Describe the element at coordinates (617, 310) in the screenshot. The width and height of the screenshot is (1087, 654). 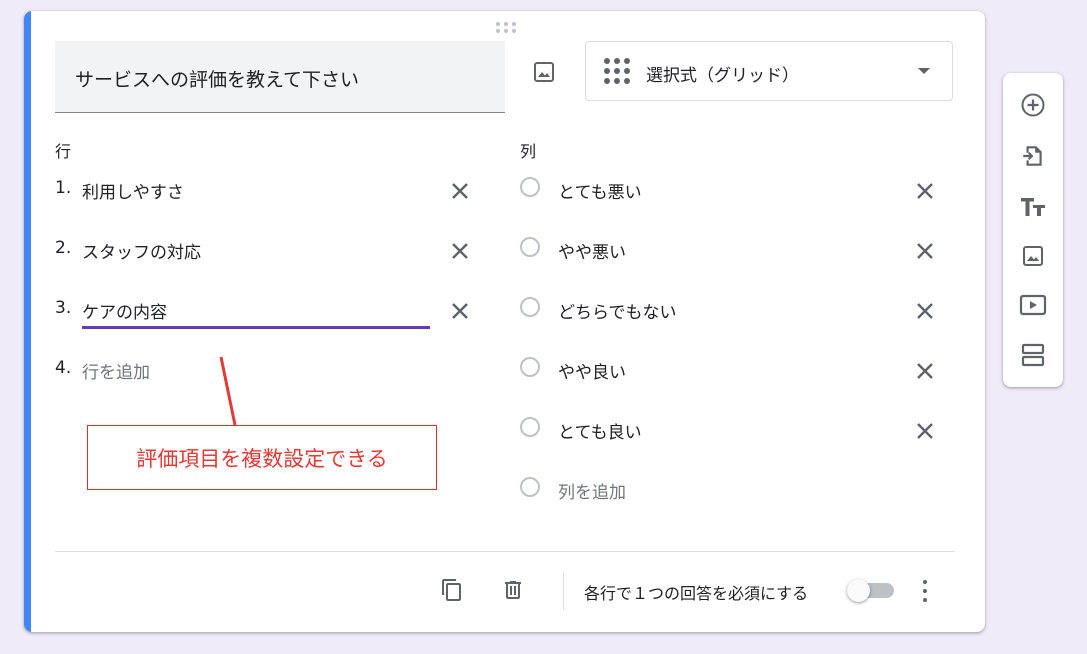
I see `column-text: どちらでもない` at that location.